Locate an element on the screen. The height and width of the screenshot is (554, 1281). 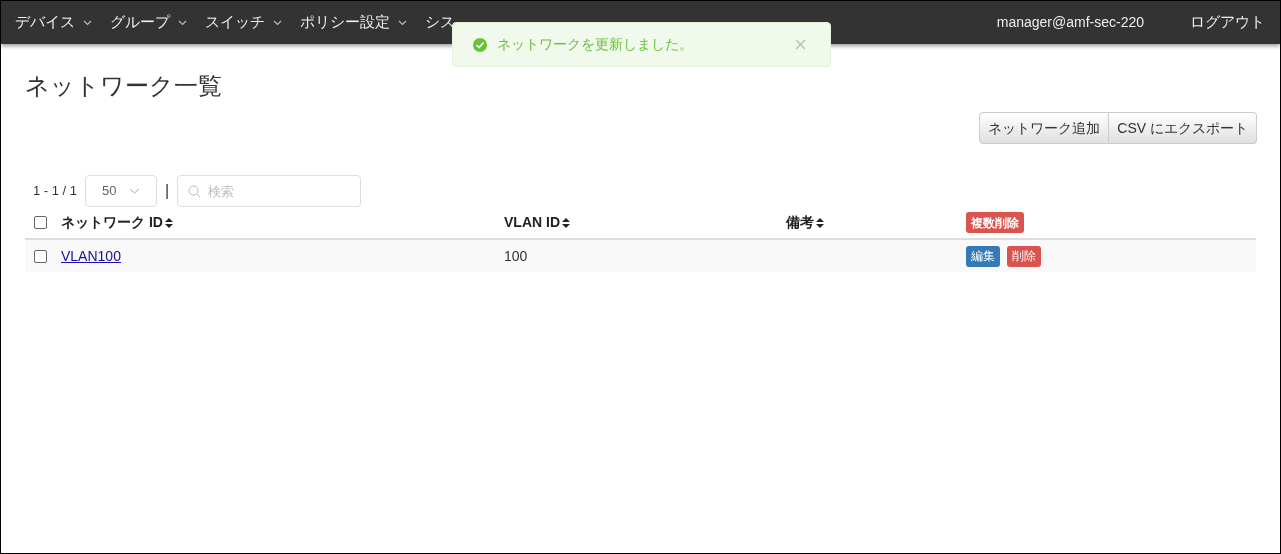
page-title: ネットワーク一覧 is located at coordinates (124, 86).